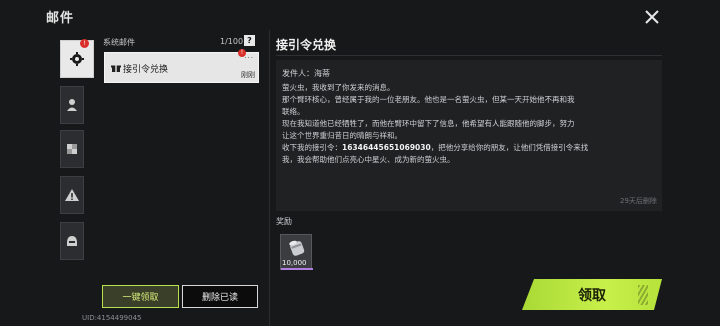 This screenshot has height=326, width=720. I want to click on helmet-icon, so click(72, 241).